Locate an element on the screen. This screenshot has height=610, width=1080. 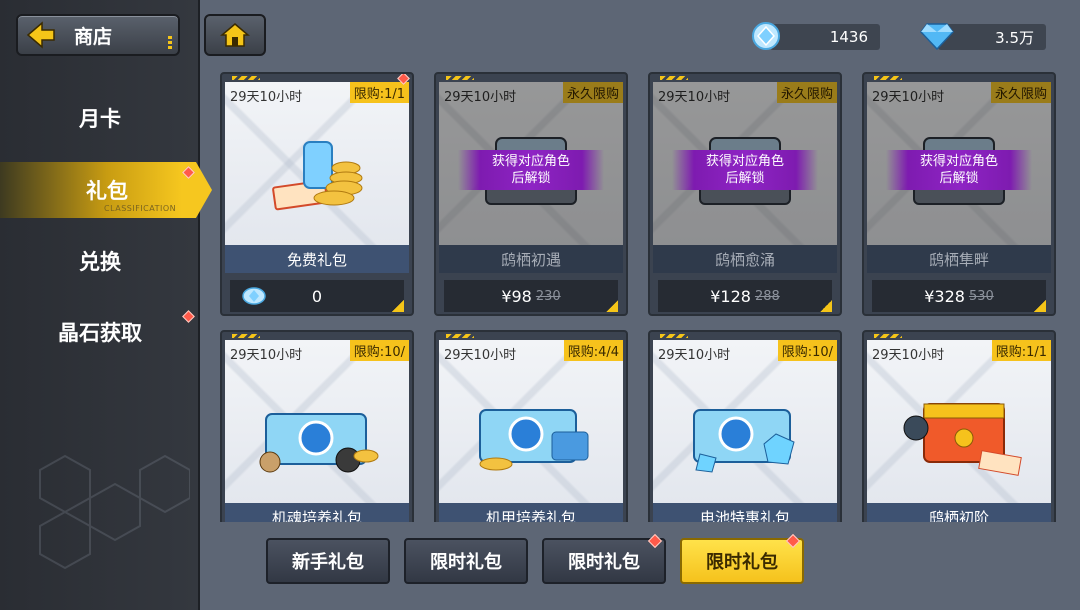
sidebar-item-gift-pack: 礼包 CLASSIFICATION is located at coordinates (106, 190).